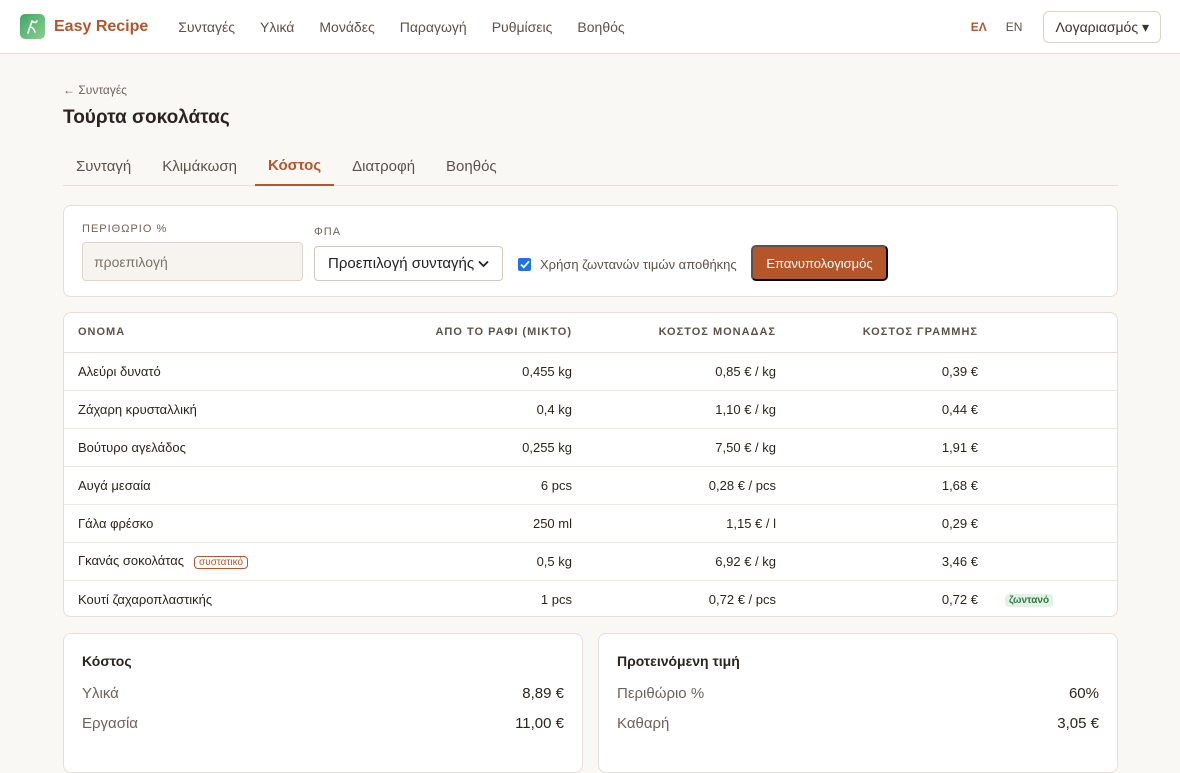 The height and width of the screenshot is (773, 1180). What do you see at coordinates (483, 523) in the screenshot?
I see `shelf-amount: 250 ml` at bounding box center [483, 523].